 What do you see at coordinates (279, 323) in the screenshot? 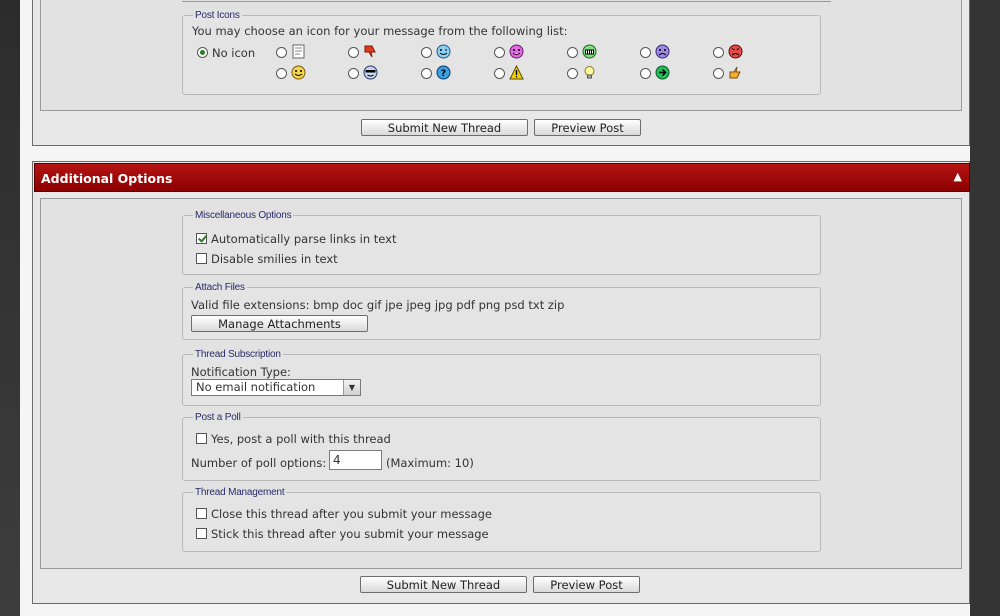
I see `manage-attachments-button: Manage Attachments` at bounding box center [279, 323].